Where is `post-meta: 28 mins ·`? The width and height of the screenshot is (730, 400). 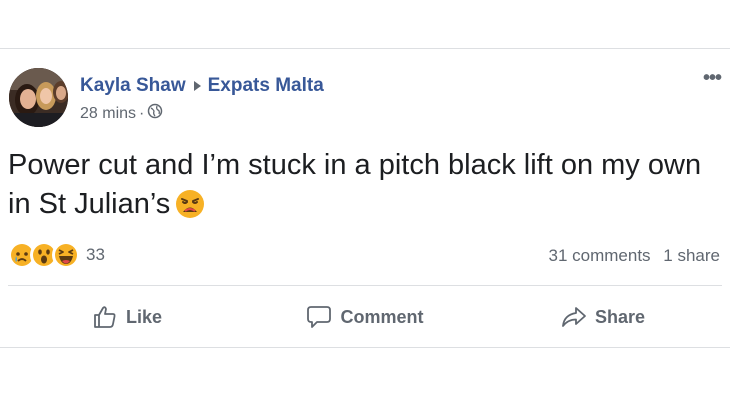
post-meta: 28 mins · is located at coordinates (121, 113).